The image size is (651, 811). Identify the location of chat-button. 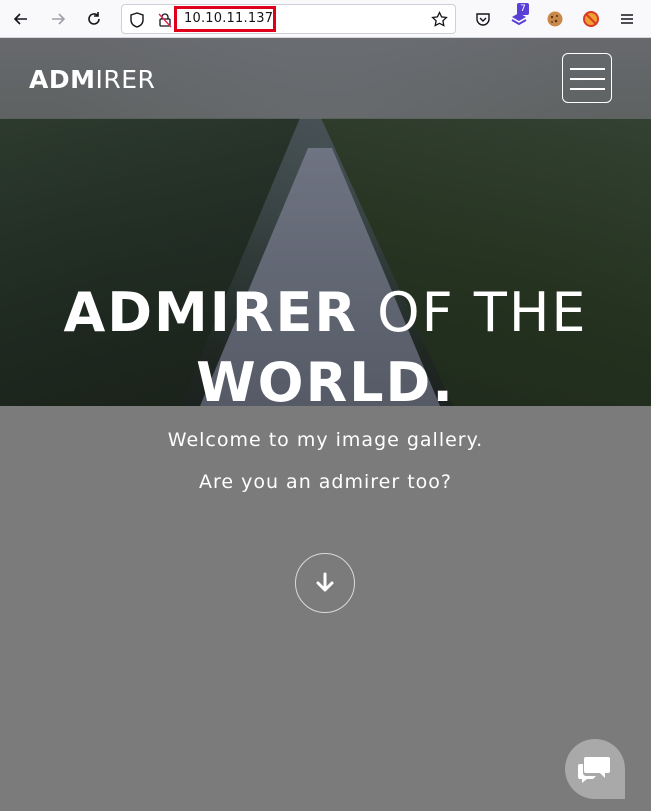
(595, 769).